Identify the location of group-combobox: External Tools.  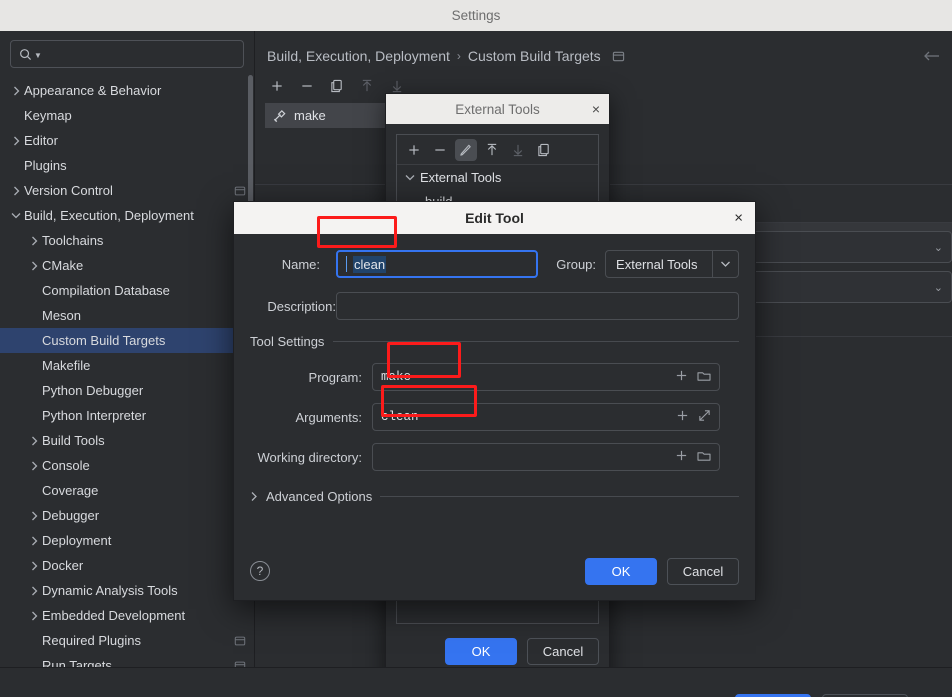
(672, 264).